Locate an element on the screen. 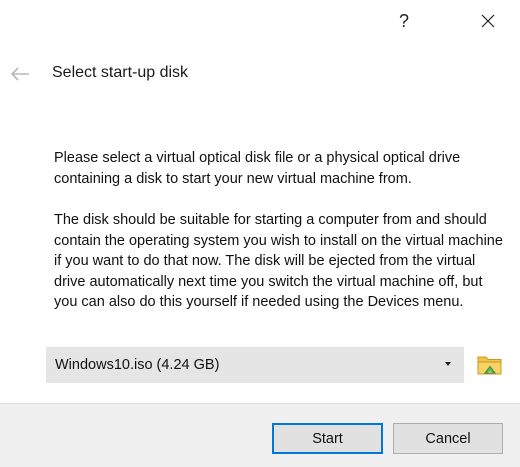 This screenshot has width=520, height=467. disk-select-value: Windows10.iso (4.24 GB) is located at coordinates (137, 365).